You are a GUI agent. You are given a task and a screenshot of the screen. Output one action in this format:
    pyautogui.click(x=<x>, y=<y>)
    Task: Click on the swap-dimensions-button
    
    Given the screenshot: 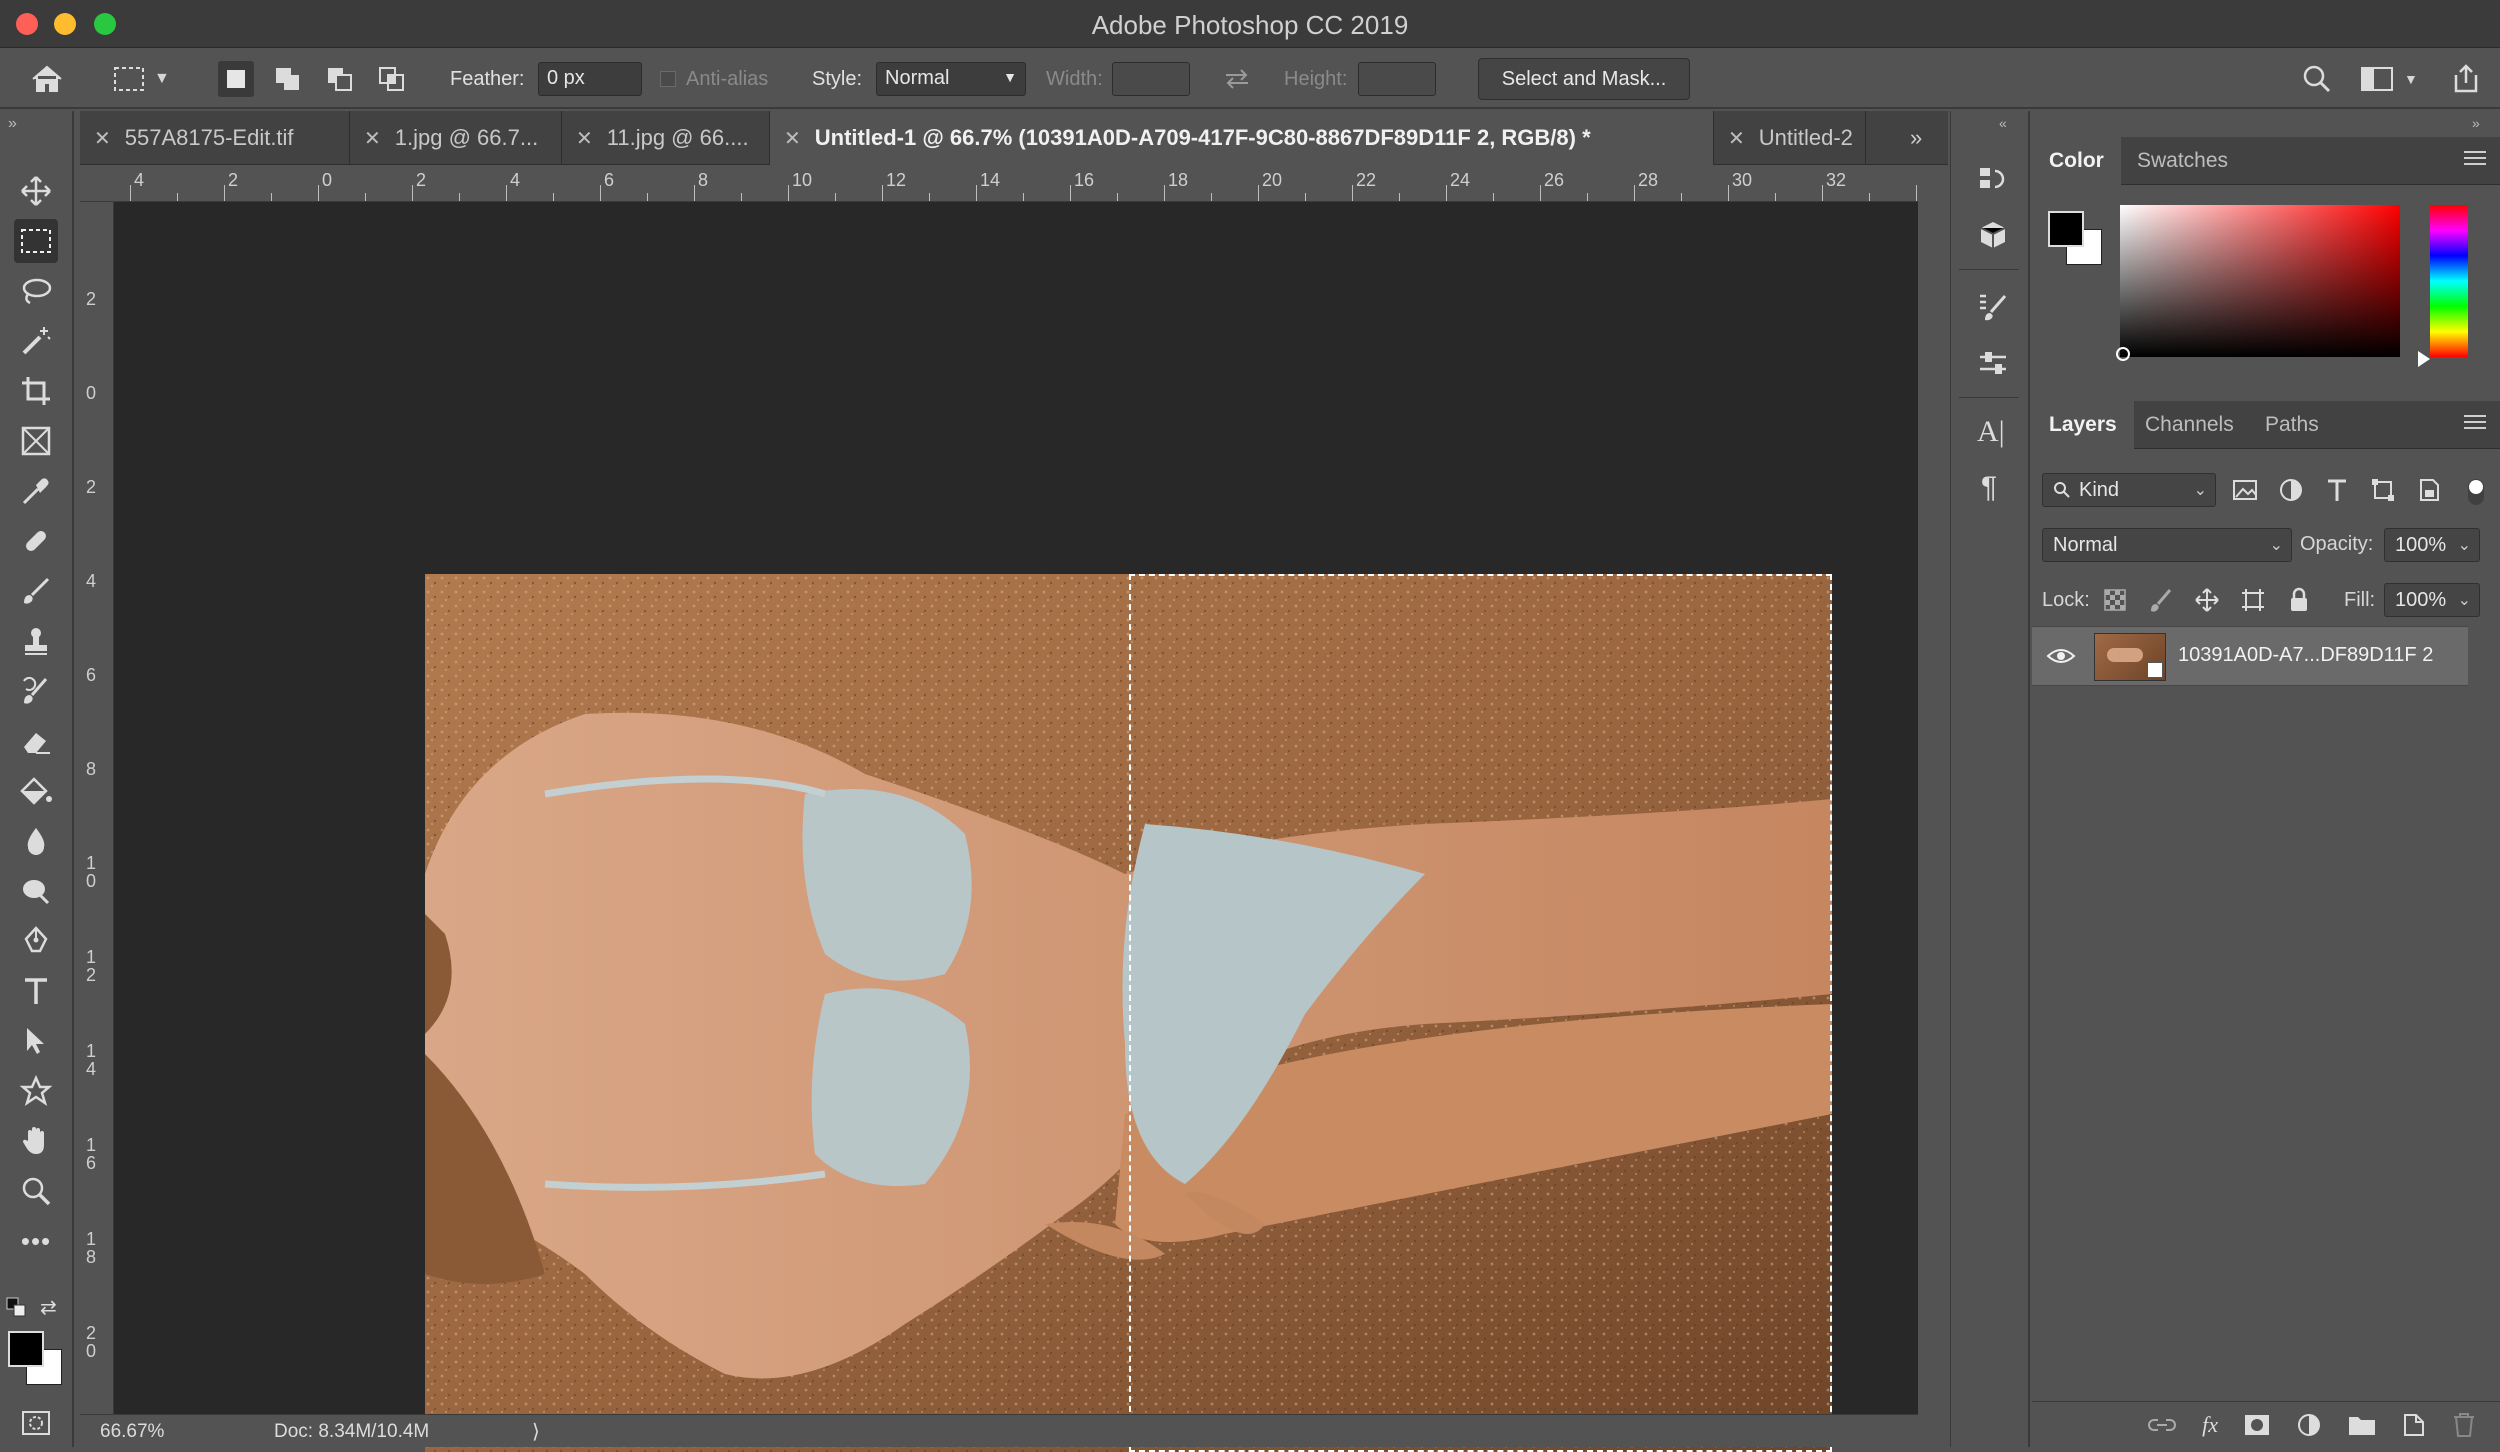 What is the action you would take?
    pyautogui.click(x=1237, y=79)
    